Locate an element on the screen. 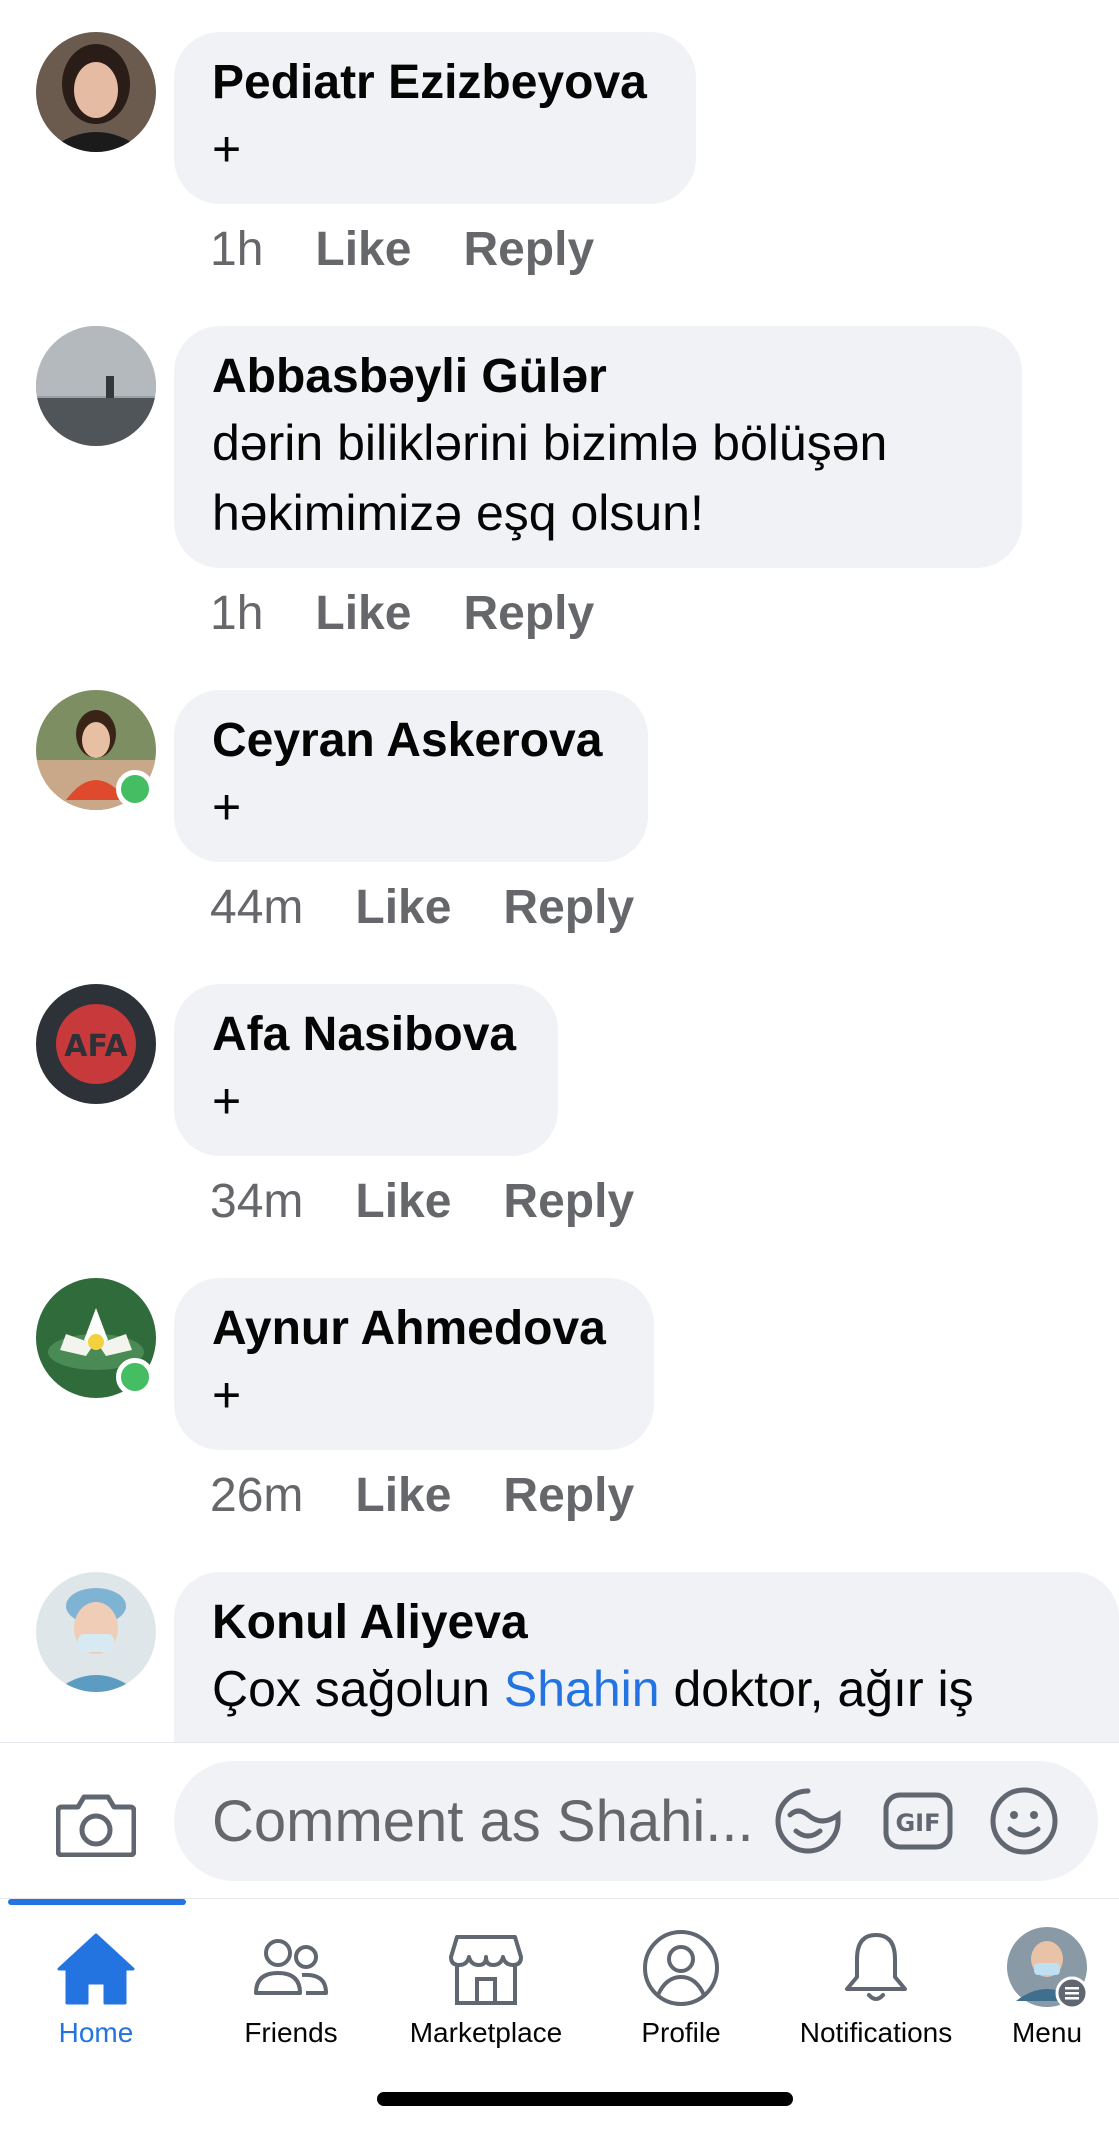  comment-bubble: Afa Nasibova + is located at coordinates (366, 1070).